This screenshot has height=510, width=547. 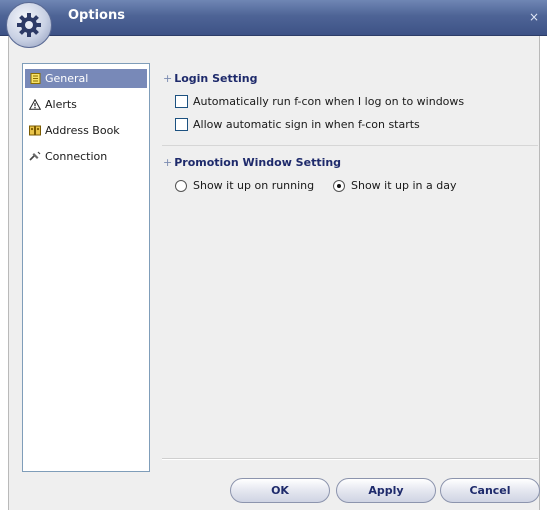 What do you see at coordinates (181, 101) in the screenshot?
I see `auto-run-checkbox` at bounding box center [181, 101].